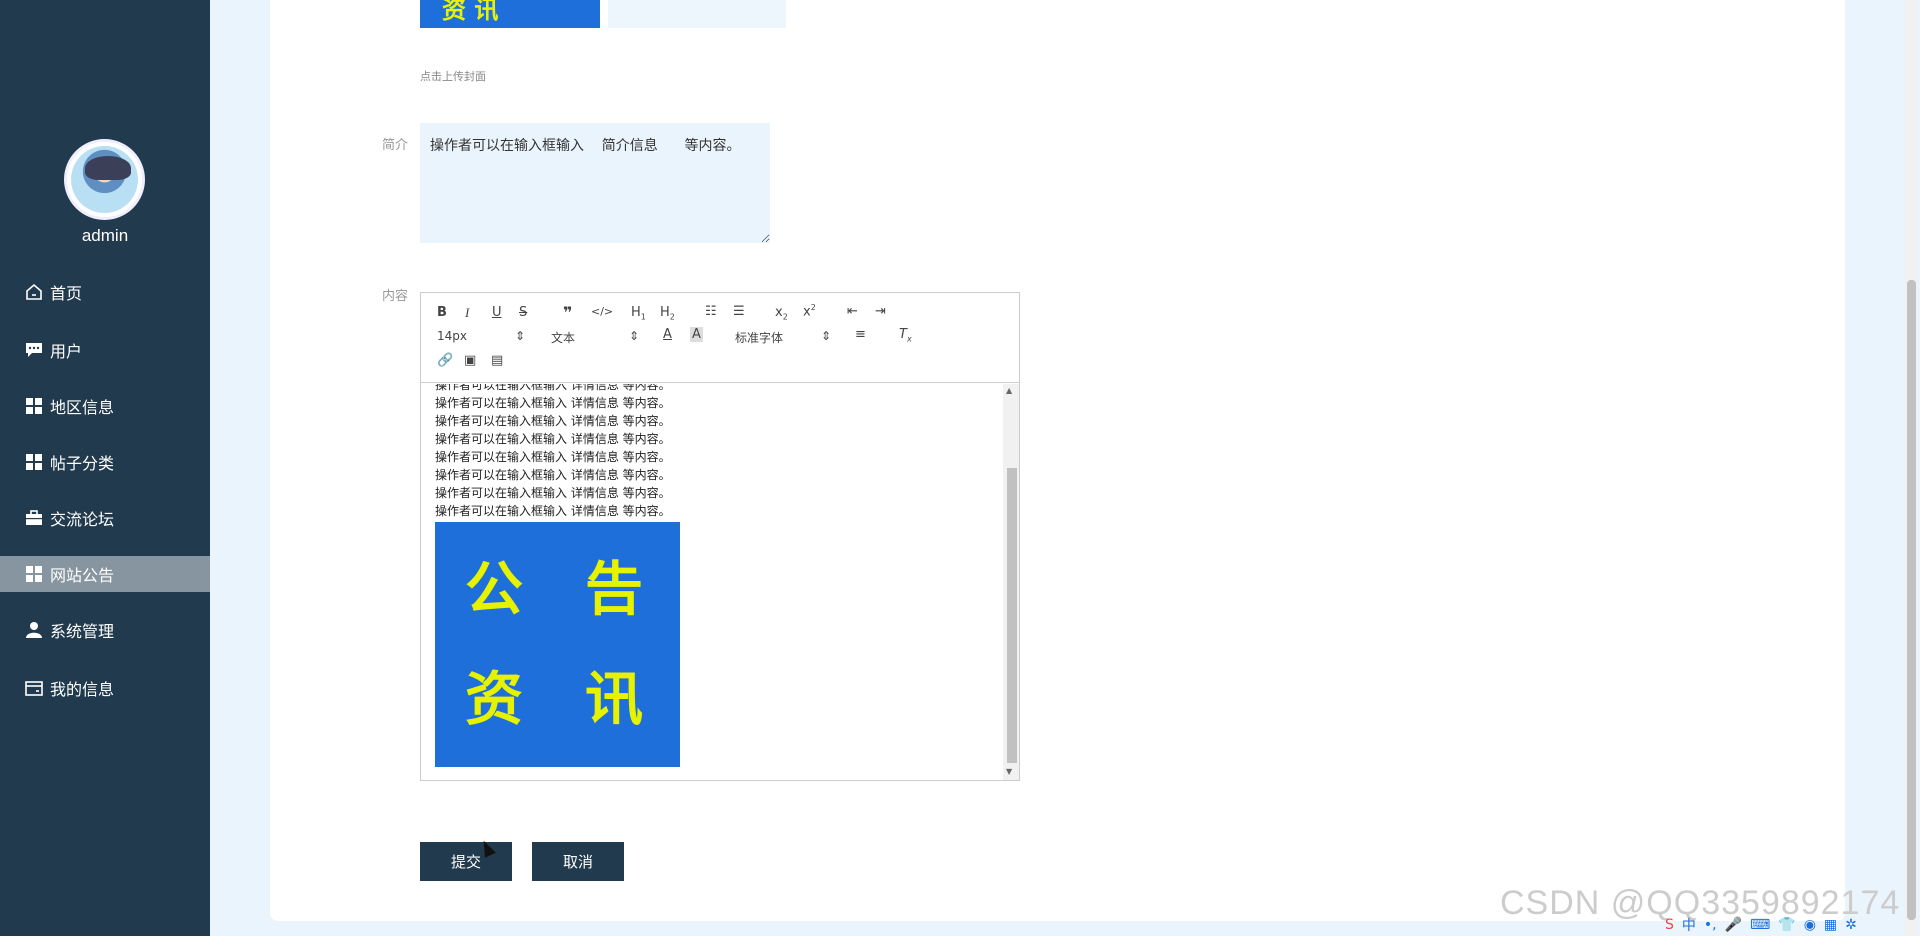 The height and width of the screenshot is (936, 1920). What do you see at coordinates (466, 861) in the screenshot?
I see `submit-button: 提交` at bounding box center [466, 861].